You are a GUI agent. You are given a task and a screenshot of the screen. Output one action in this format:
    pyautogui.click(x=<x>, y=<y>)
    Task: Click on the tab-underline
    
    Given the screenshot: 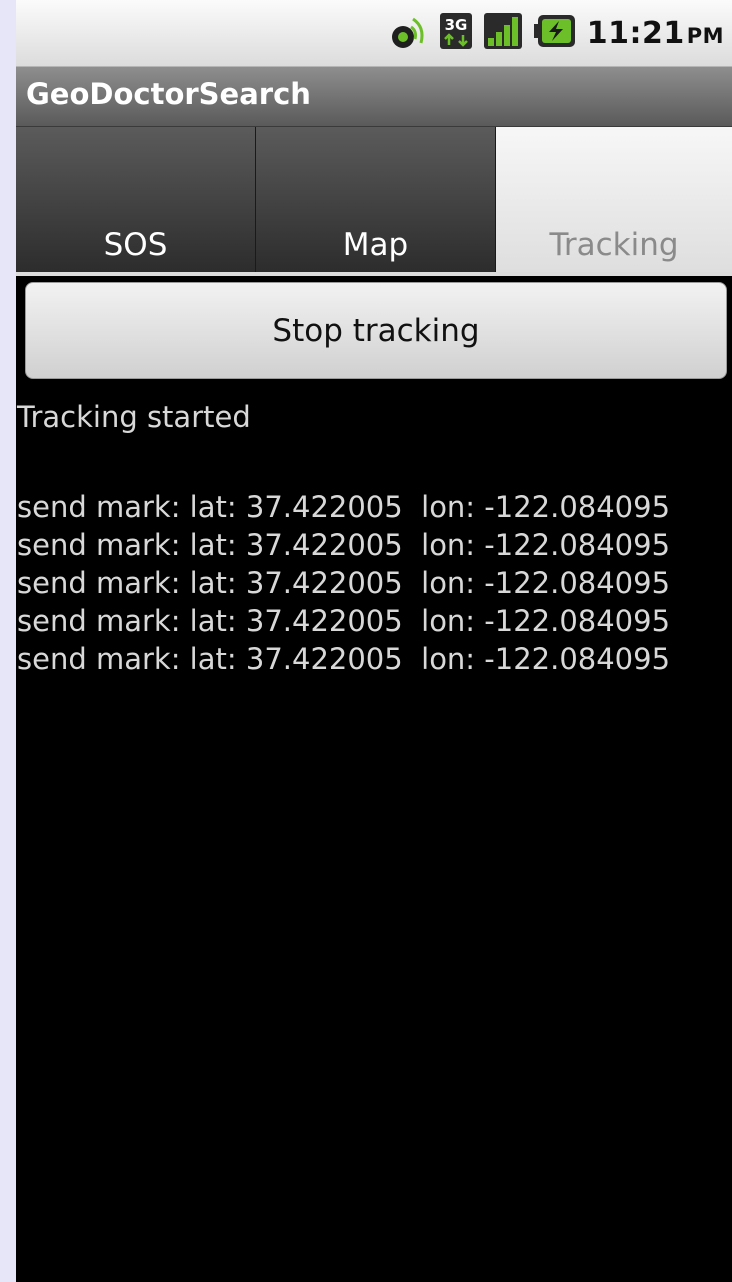 What is the action you would take?
    pyautogui.click(x=374, y=274)
    